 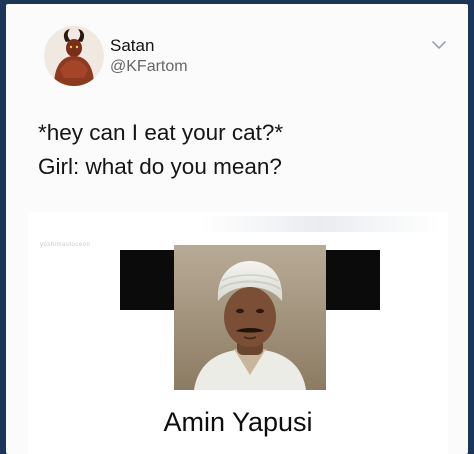 What do you see at coordinates (320, 224) in the screenshot?
I see `media-faint-banner` at bounding box center [320, 224].